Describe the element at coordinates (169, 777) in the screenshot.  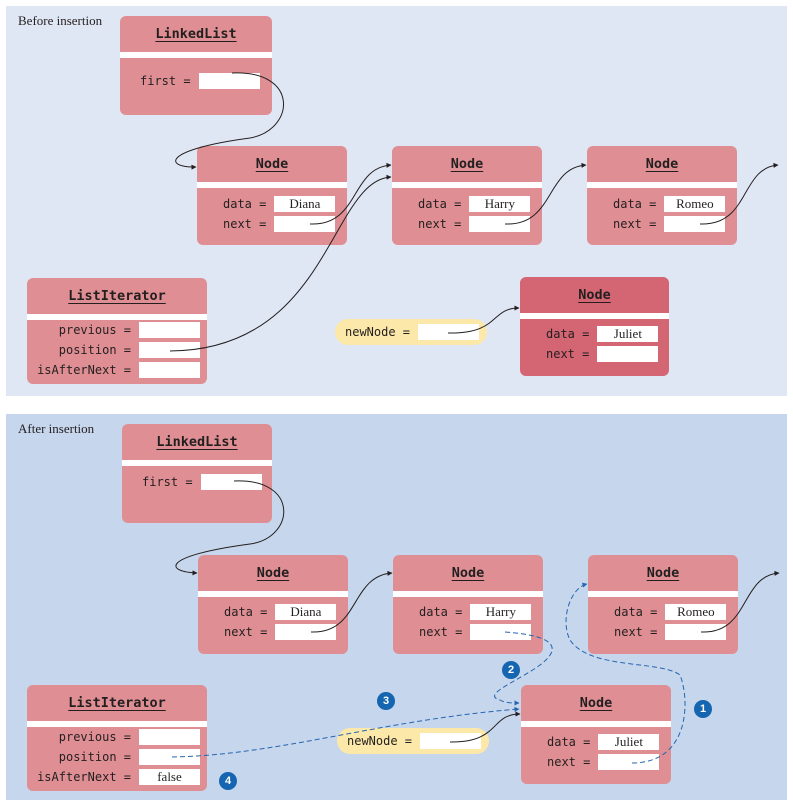
I see `is-after-next-value: false` at that location.